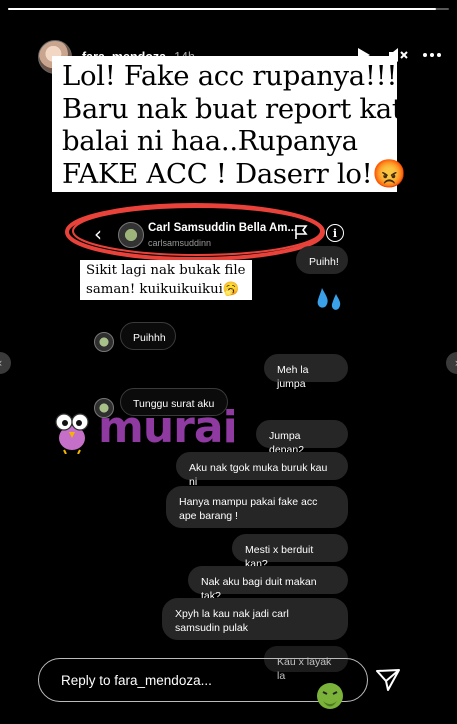  I want to click on sender-avatar, so click(104, 342).